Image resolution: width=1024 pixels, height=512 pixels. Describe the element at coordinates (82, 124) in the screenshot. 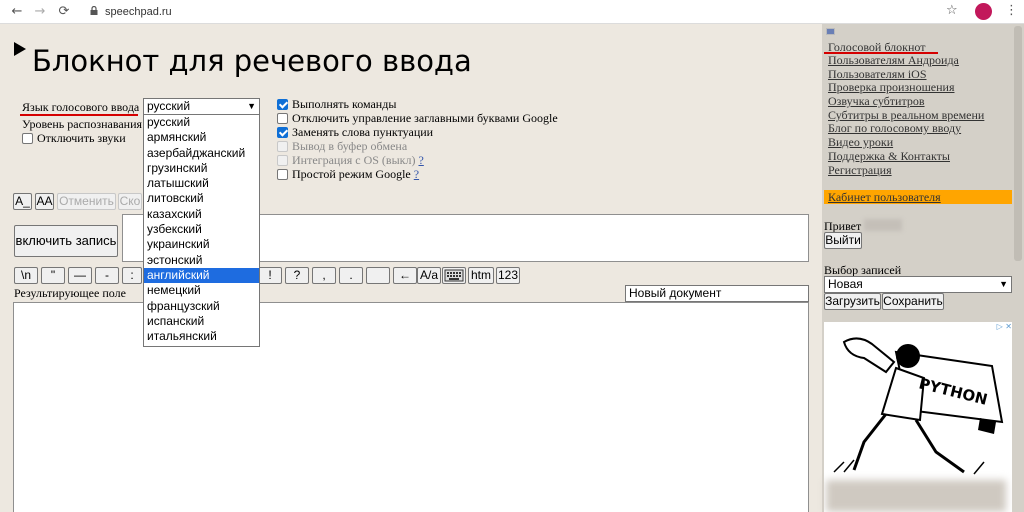

I see `recognition-label: Уровень распознавания` at that location.